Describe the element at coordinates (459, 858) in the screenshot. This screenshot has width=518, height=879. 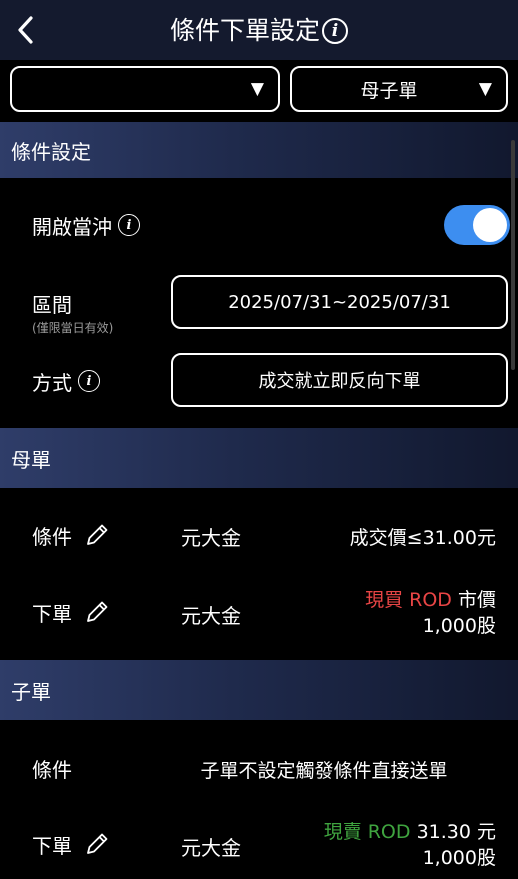
I see `child-order-qty: 1,000股` at that location.